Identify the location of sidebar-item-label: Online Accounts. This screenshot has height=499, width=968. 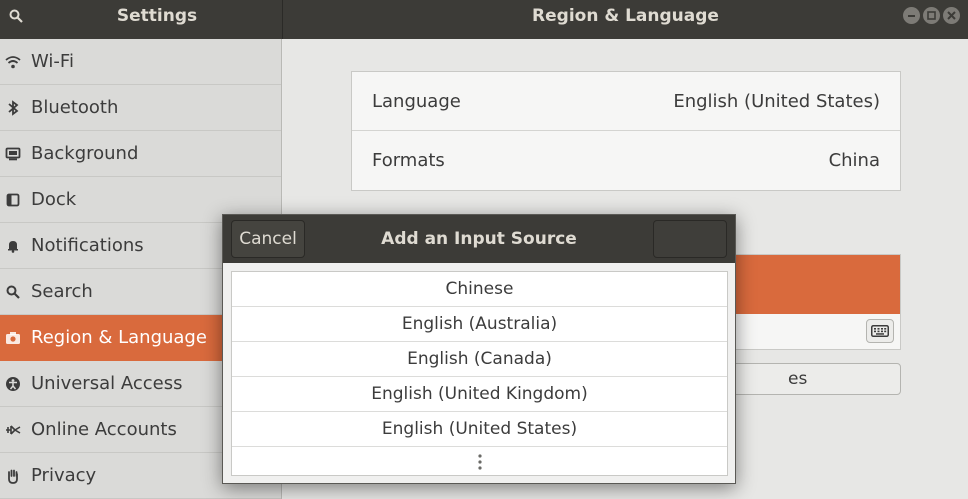
(104, 429).